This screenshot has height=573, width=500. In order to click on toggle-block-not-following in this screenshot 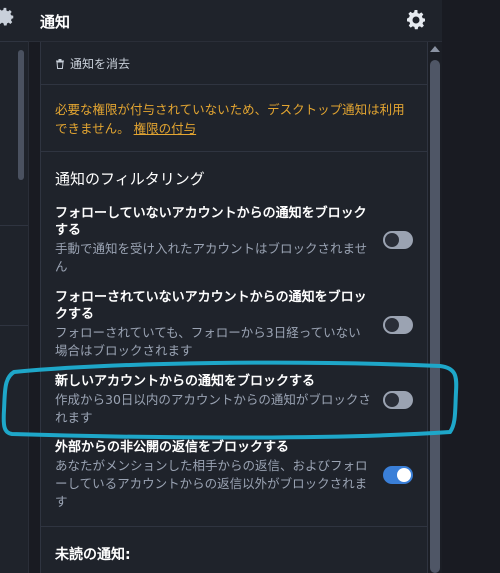, I will do `click(398, 240)`.